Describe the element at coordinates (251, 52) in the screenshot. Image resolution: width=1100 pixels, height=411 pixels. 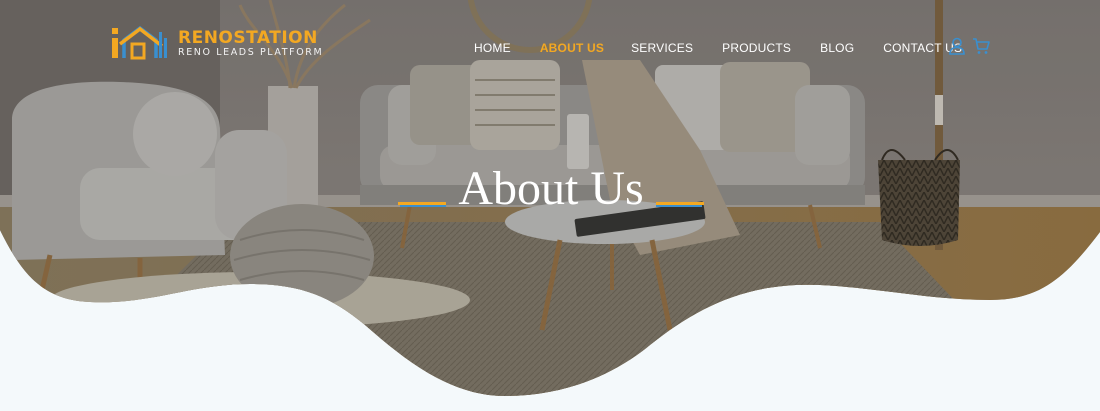
I see `brand-tagline: RENO LEADS PLATFORM` at that location.